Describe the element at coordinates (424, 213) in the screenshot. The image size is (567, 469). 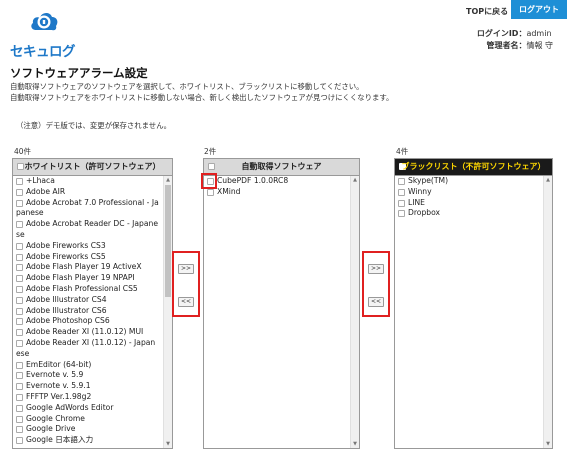
I see `item-label: Dropbox` at that location.